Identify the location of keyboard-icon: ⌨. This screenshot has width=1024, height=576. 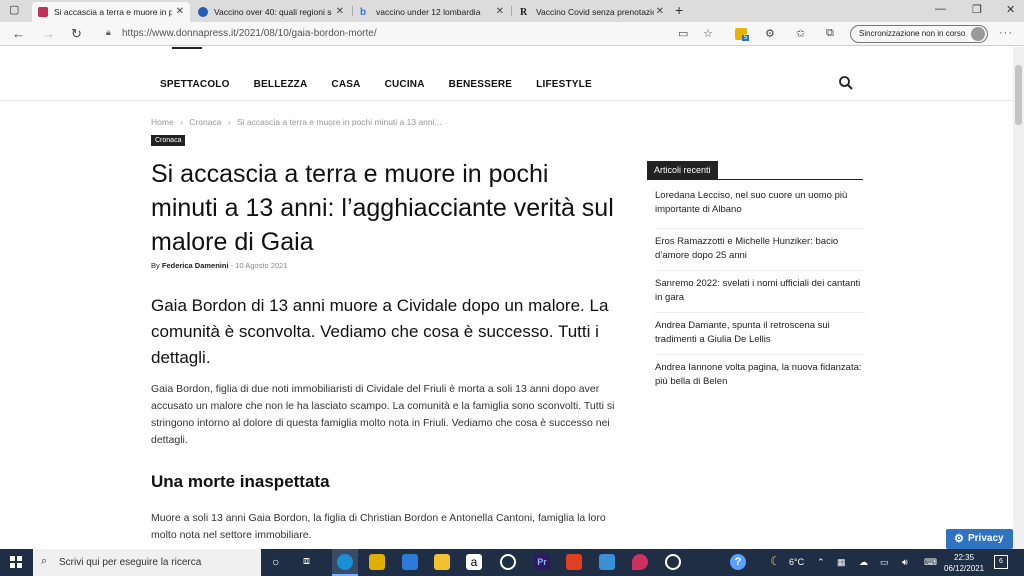
(930, 562).